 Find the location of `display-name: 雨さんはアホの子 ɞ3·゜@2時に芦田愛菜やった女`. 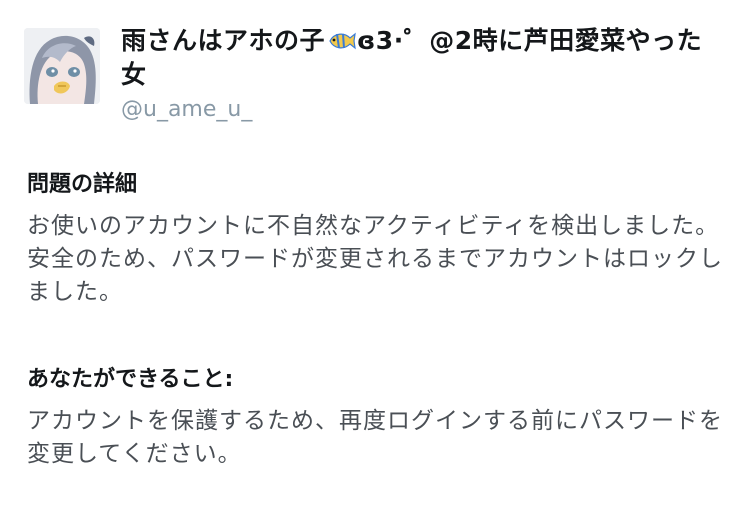

display-name: 雨さんはアホの子 ɞ3·゜@2時に芦田愛菜やった女 is located at coordinates (421, 58).